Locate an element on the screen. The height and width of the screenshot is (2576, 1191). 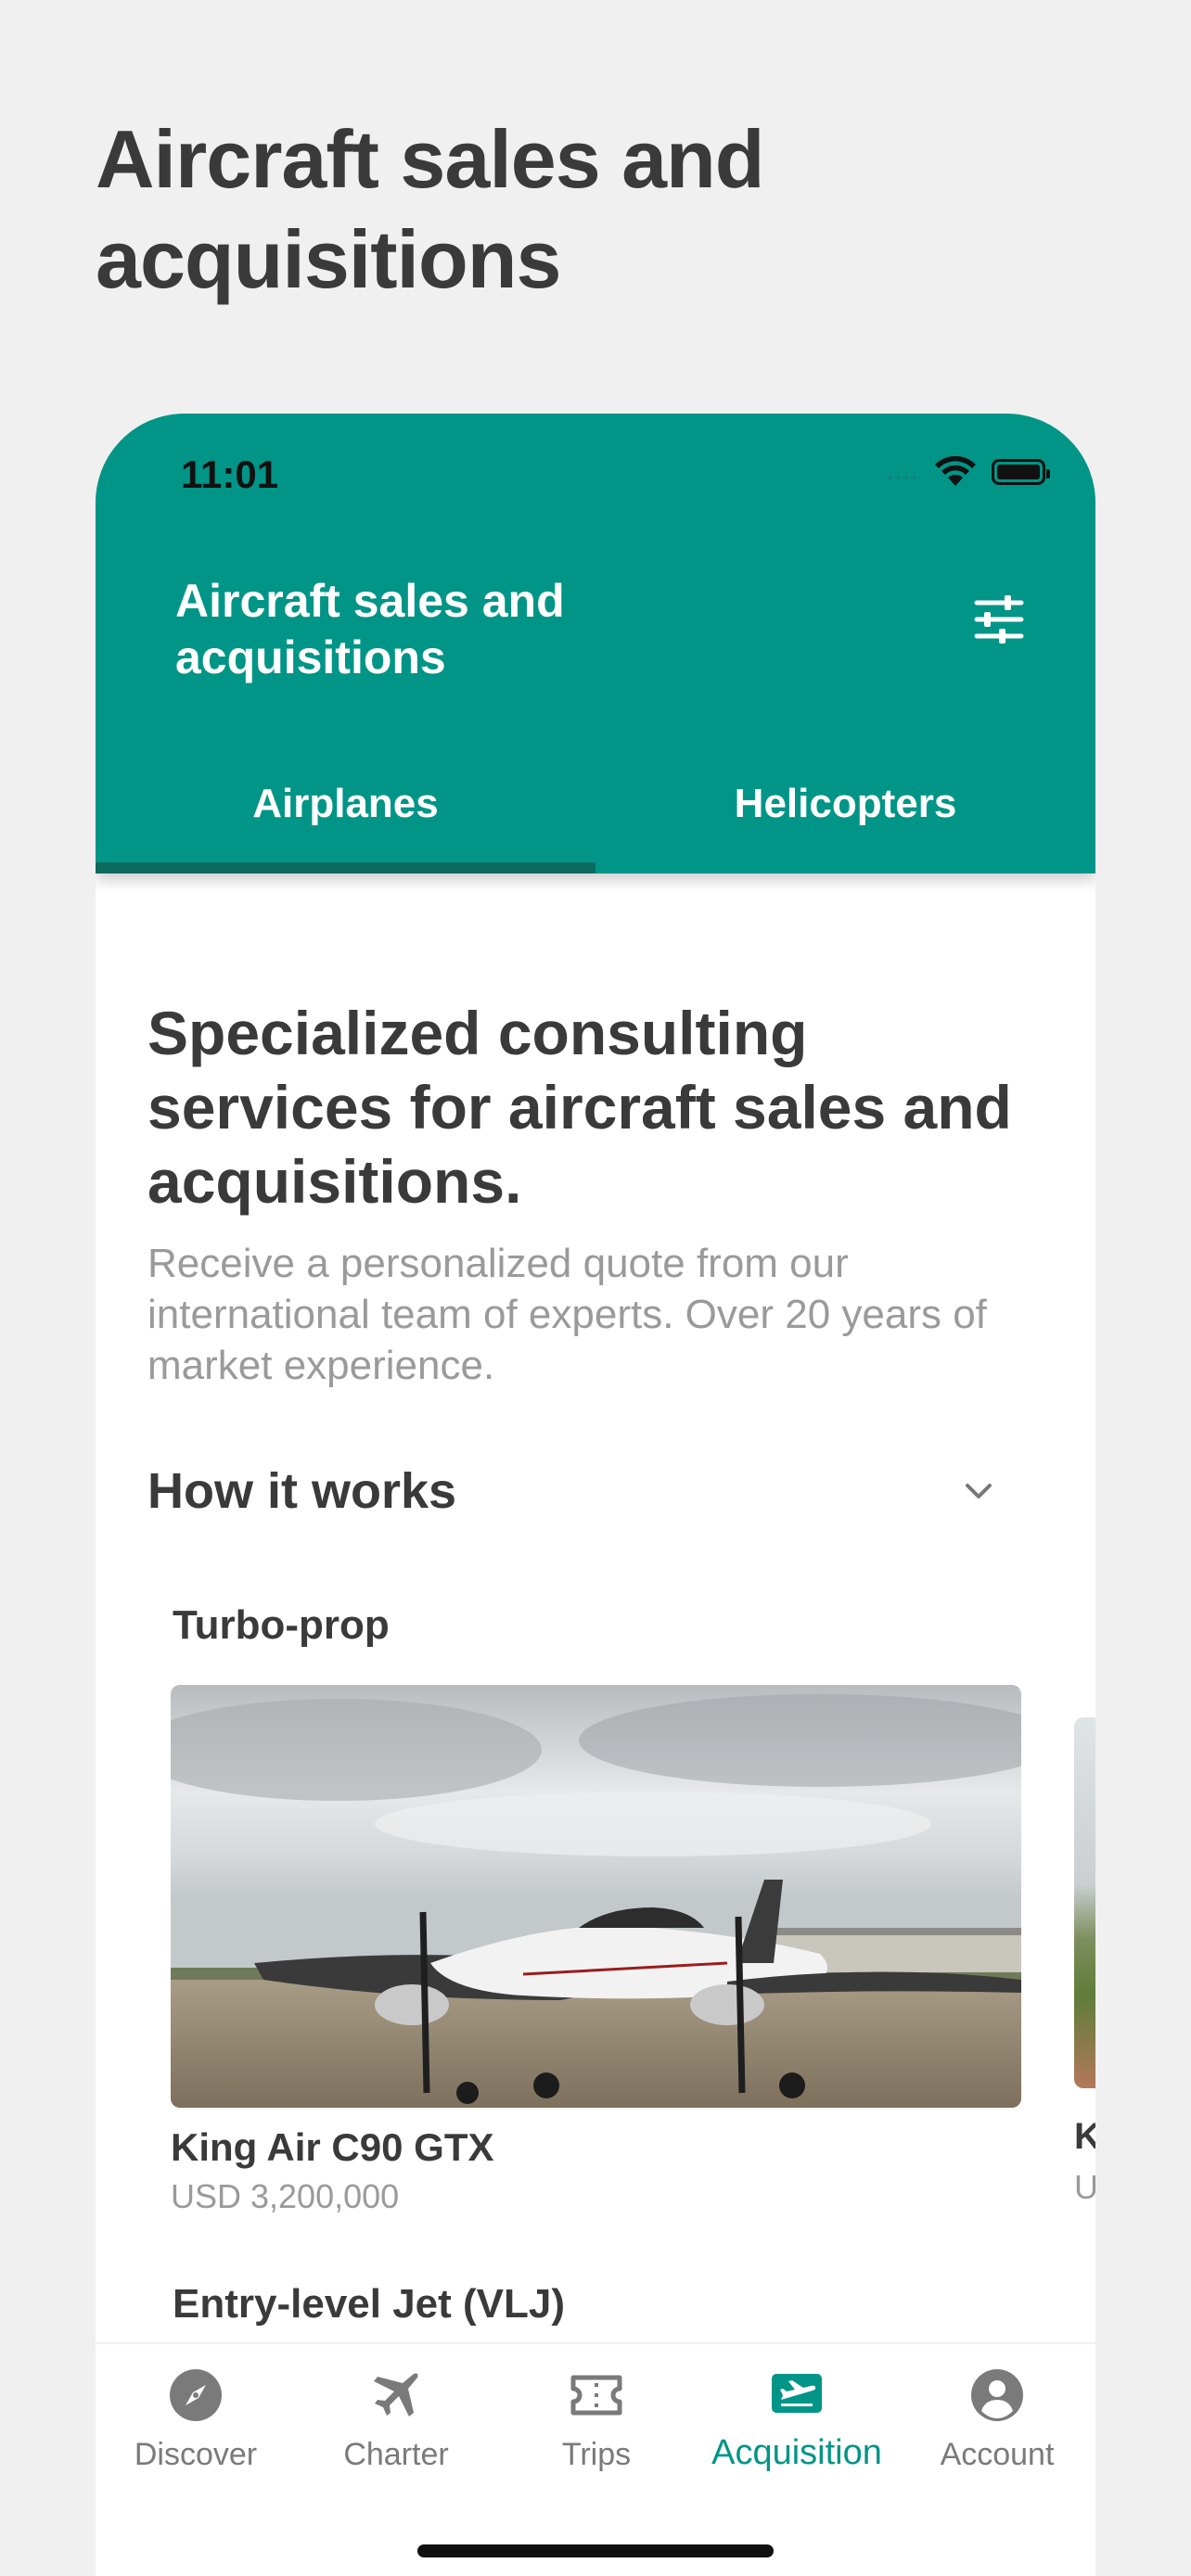
aircraft-name: King Air C90 GTX is located at coordinates (332, 2147).